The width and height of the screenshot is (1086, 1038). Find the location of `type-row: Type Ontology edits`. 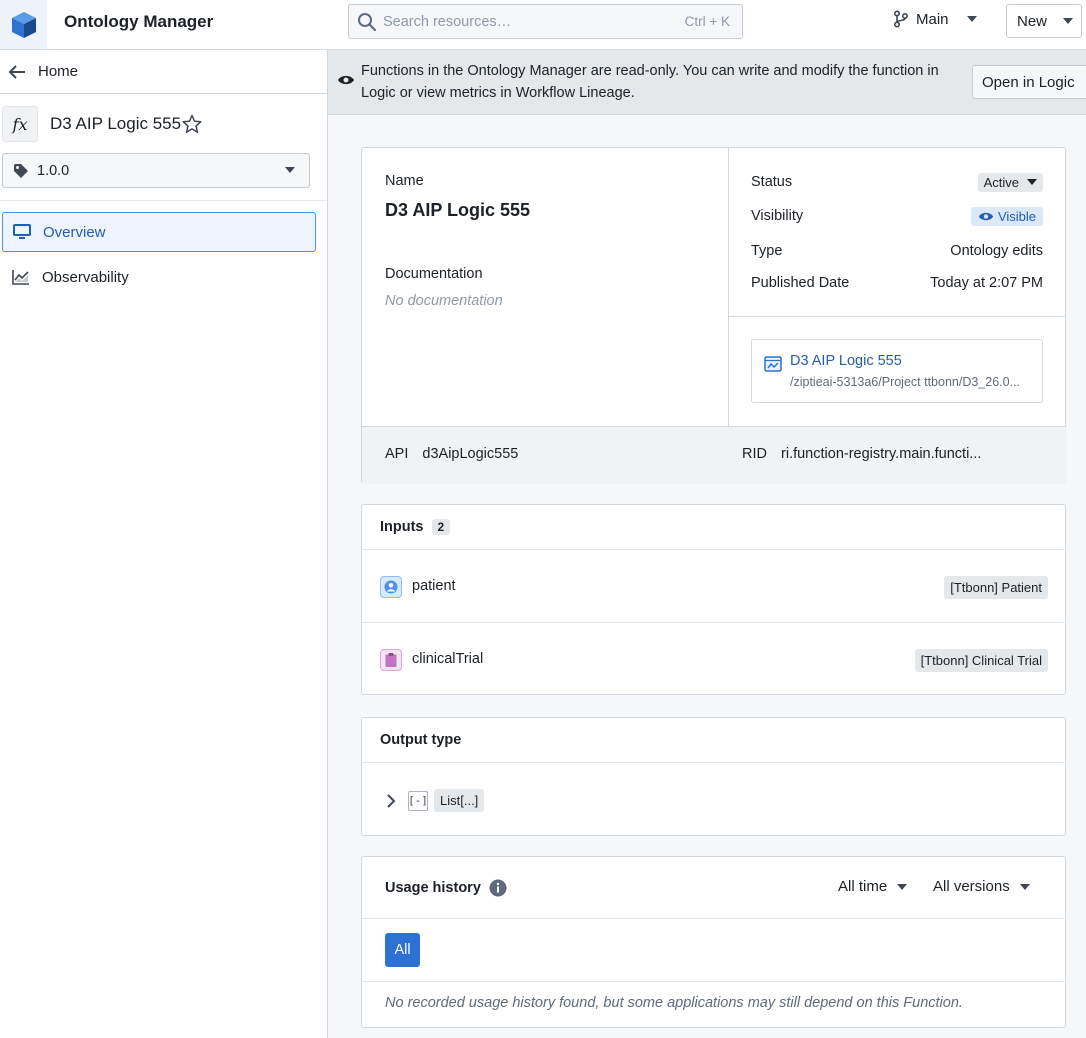

type-row: Type Ontology edits is located at coordinates (897, 251).